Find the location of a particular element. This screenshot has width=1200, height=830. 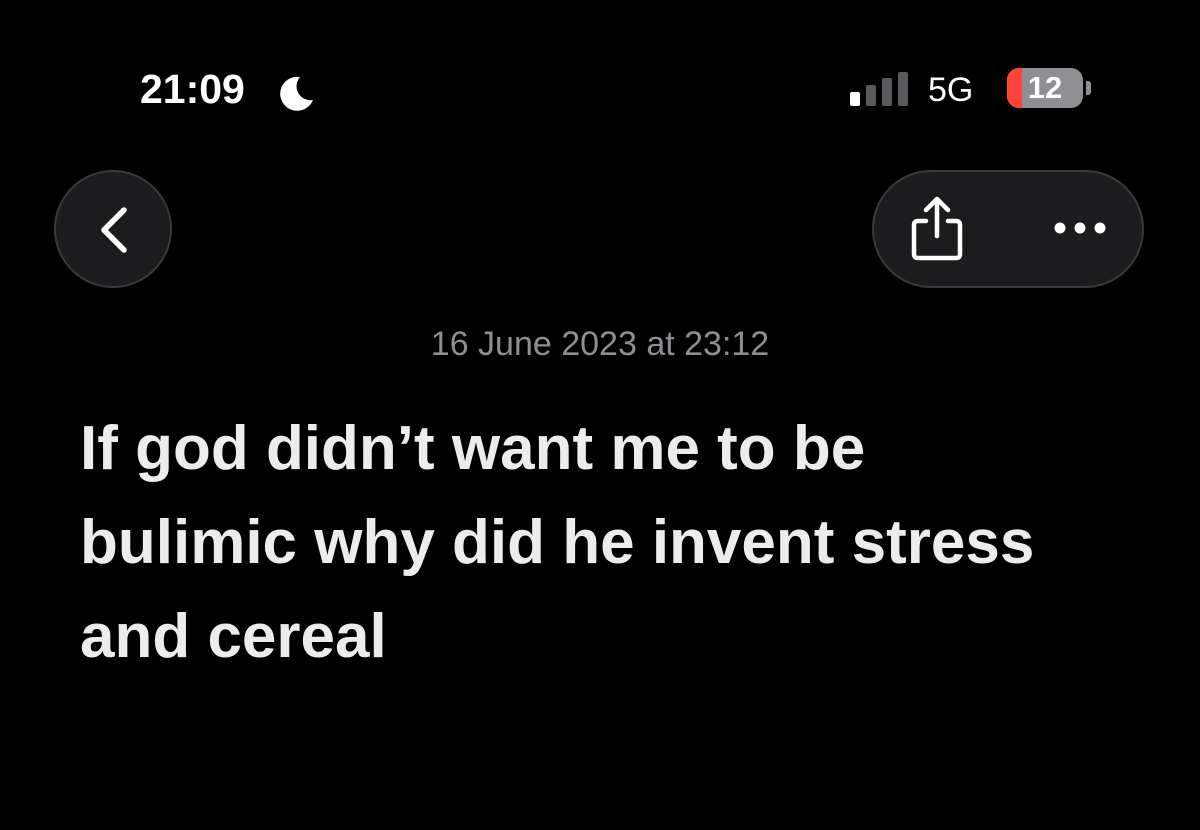

battery-cap is located at coordinates (1088, 88).